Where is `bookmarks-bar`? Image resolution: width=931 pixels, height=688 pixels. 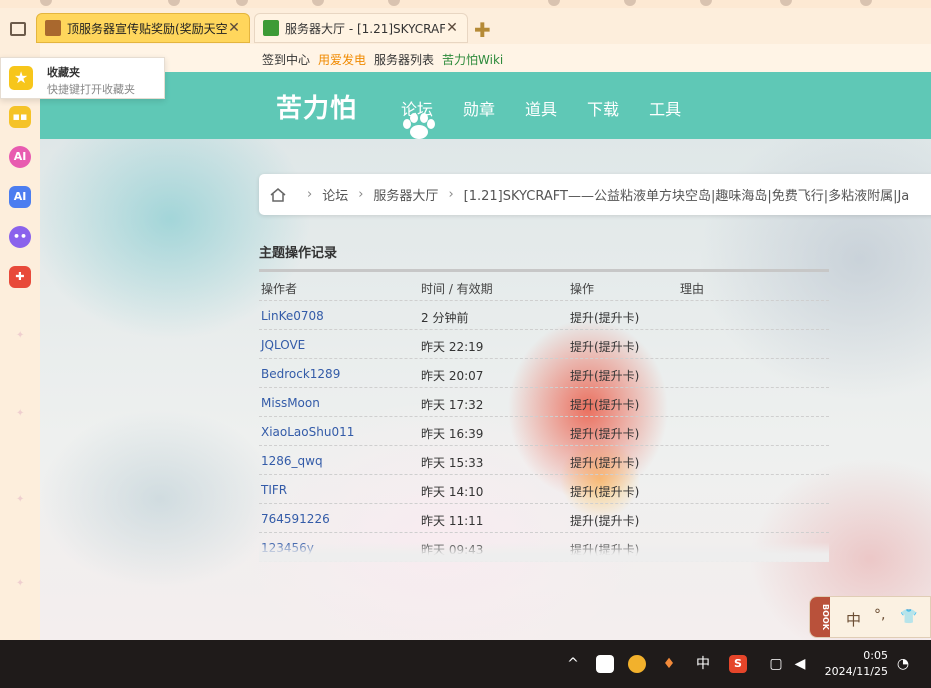
bookmarks-bar is located at coordinates (465, 4).